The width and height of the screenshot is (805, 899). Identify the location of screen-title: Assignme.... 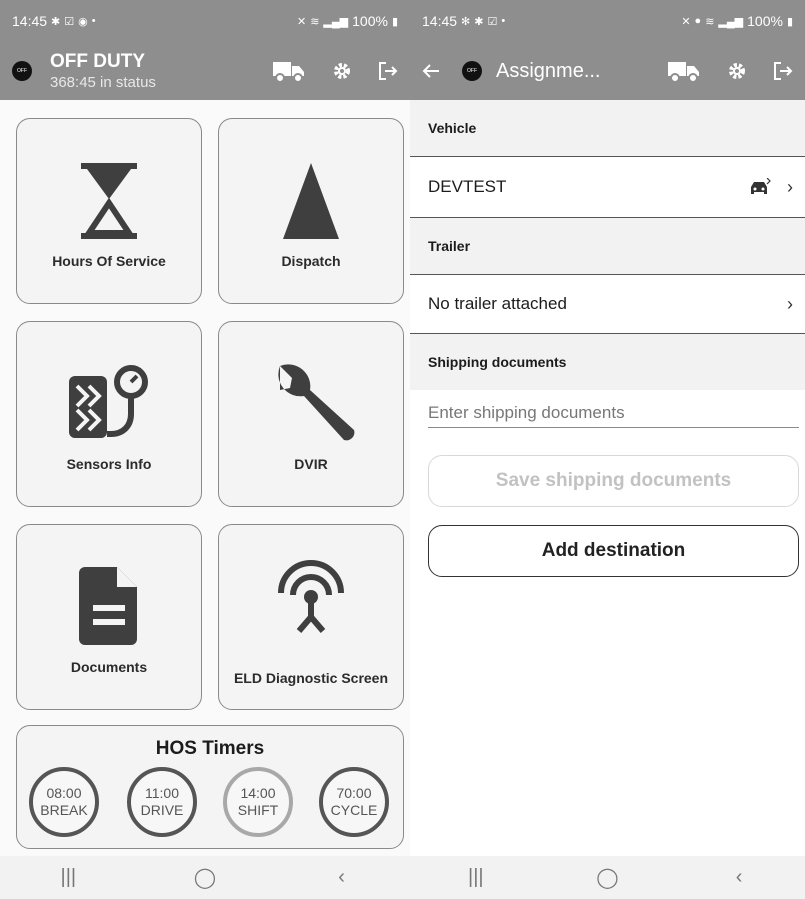
(548, 71).